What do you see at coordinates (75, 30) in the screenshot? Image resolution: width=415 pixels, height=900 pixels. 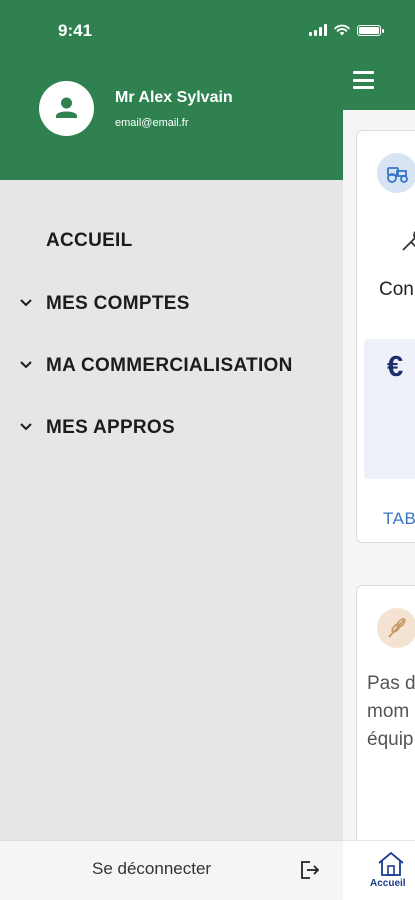 I see `status-time: 9:41` at bounding box center [75, 30].